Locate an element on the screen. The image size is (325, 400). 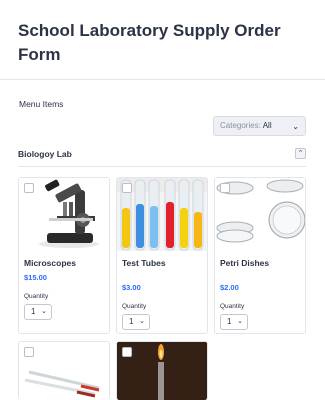
product-price: $15.00 is located at coordinates (35, 277).